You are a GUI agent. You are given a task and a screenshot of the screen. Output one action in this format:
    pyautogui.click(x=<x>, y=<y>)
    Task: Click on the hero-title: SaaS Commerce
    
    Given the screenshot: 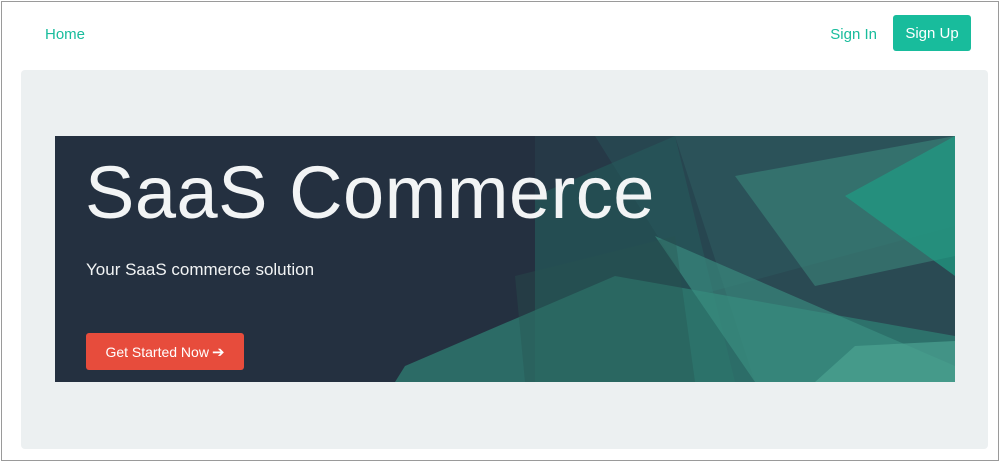 What is the action you would take?
    pyautogui.click(x=370, y=192)
    